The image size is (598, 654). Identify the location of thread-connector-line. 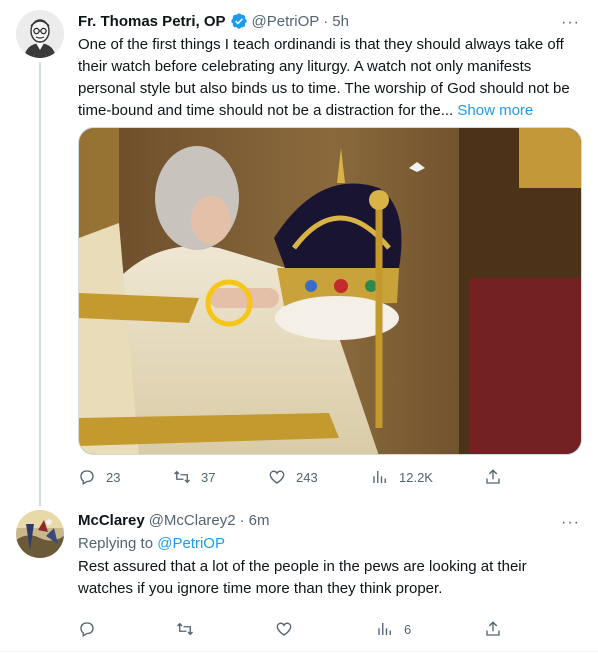
(40, 284).